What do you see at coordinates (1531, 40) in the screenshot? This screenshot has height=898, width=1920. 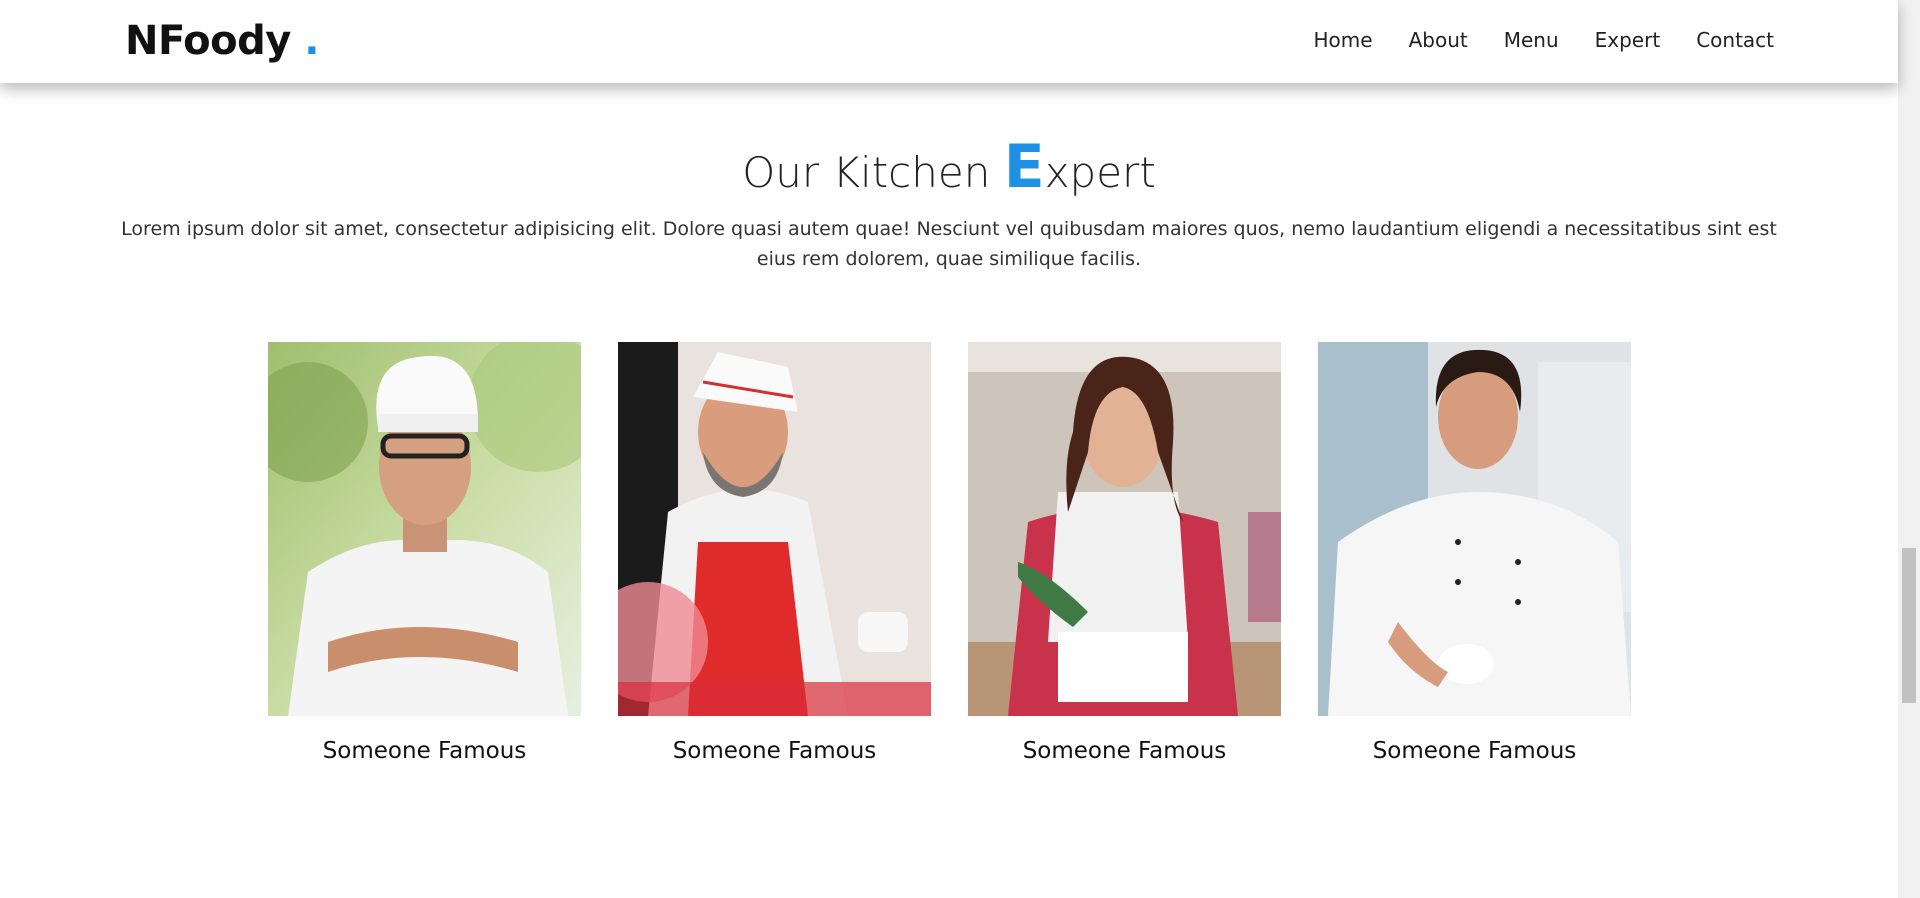 I see `nav-link-menu: Menu` at bounding box center [1531, 40].